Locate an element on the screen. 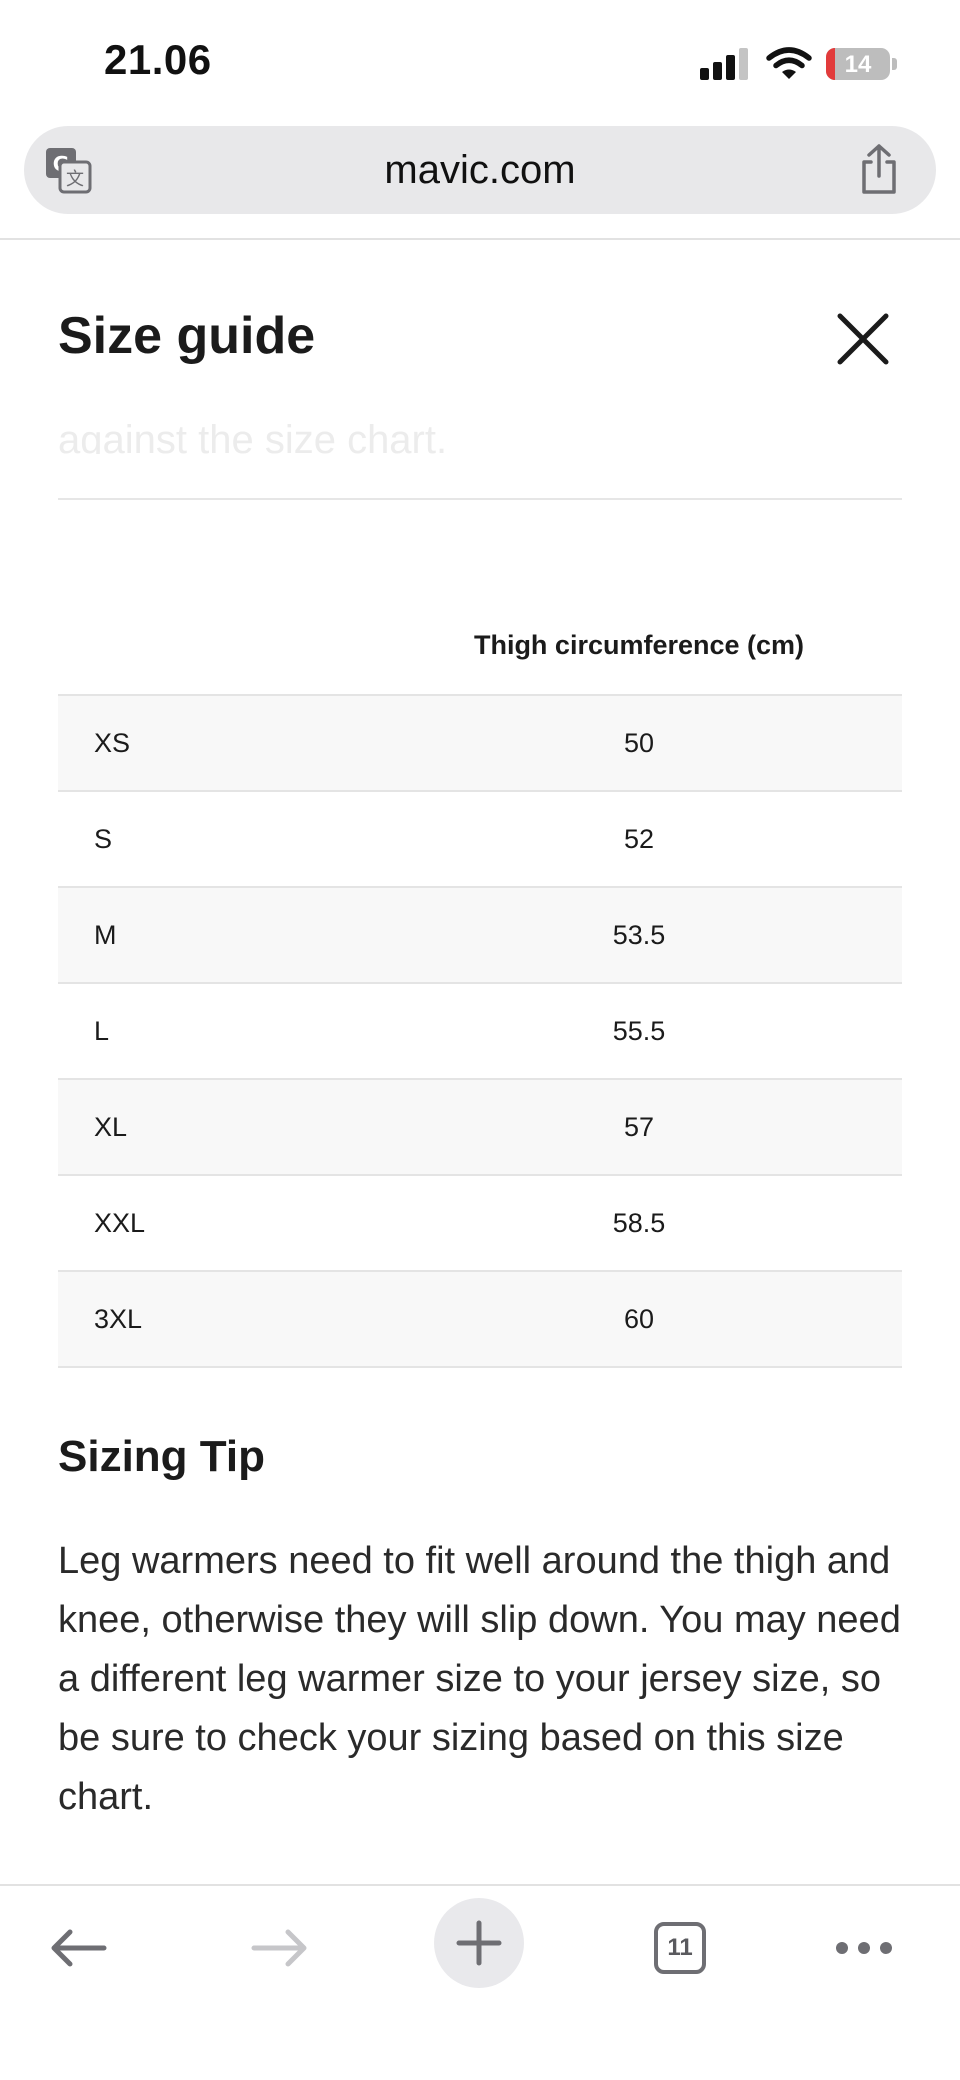 The width and height of the screenshot is (960, 2080). tabs-icon: 11 is located at coordinates (680, 1948).